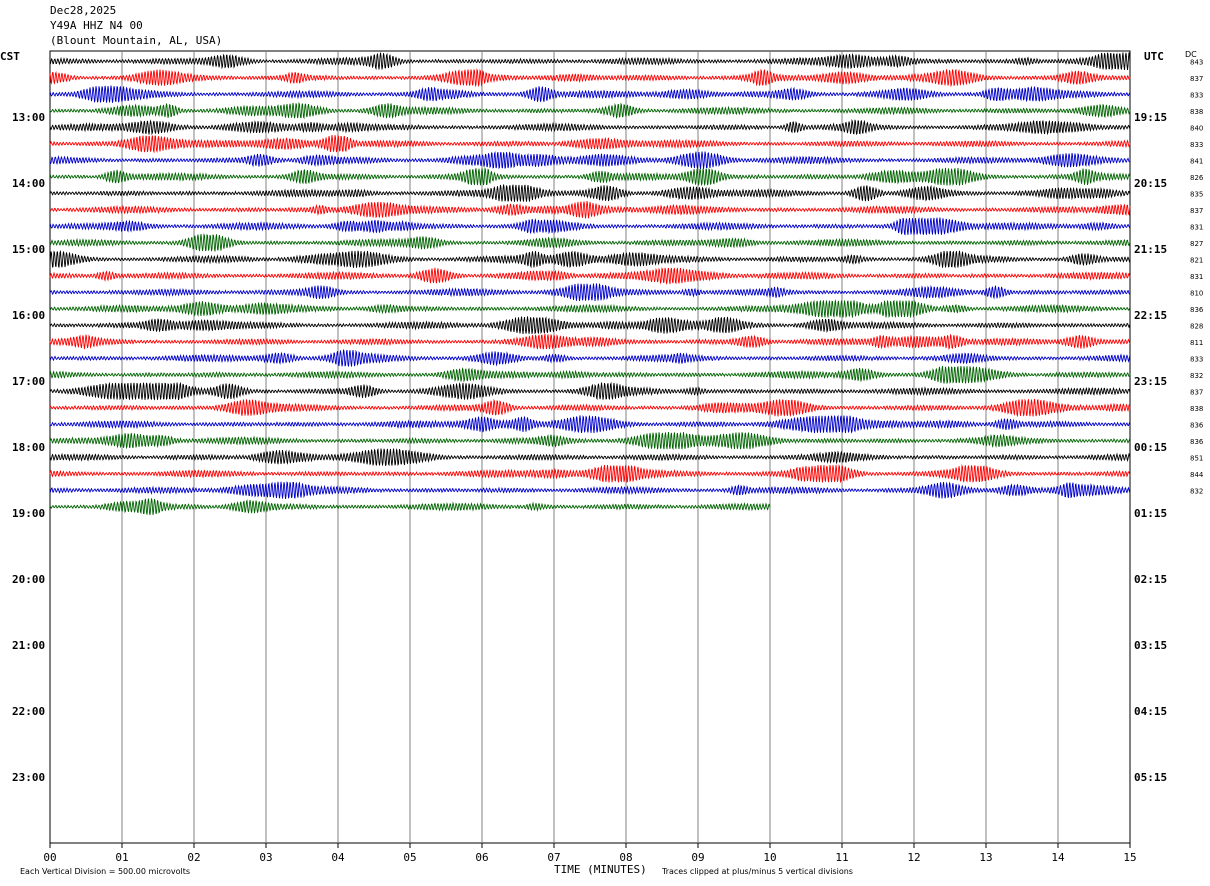  What do you see at coordinates (49, 857) in the screenshot?
I see `x-tick-label: 00` at bounding box center [49, 857].